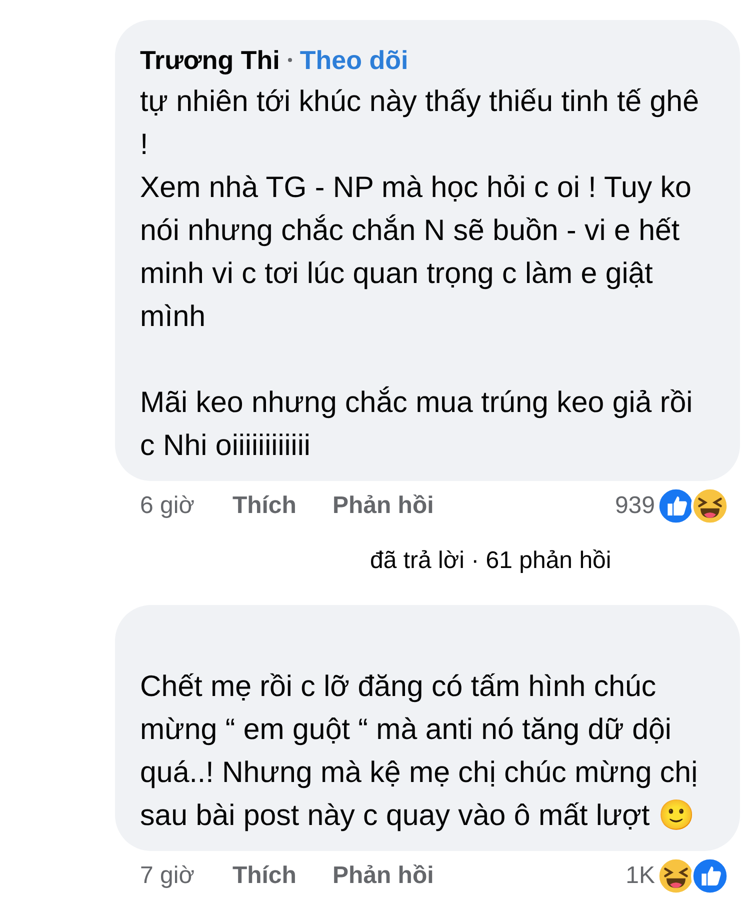 This screenshot has height=916, width=749. I want to click on follow-link: Theo dõi, so click(354, 60).